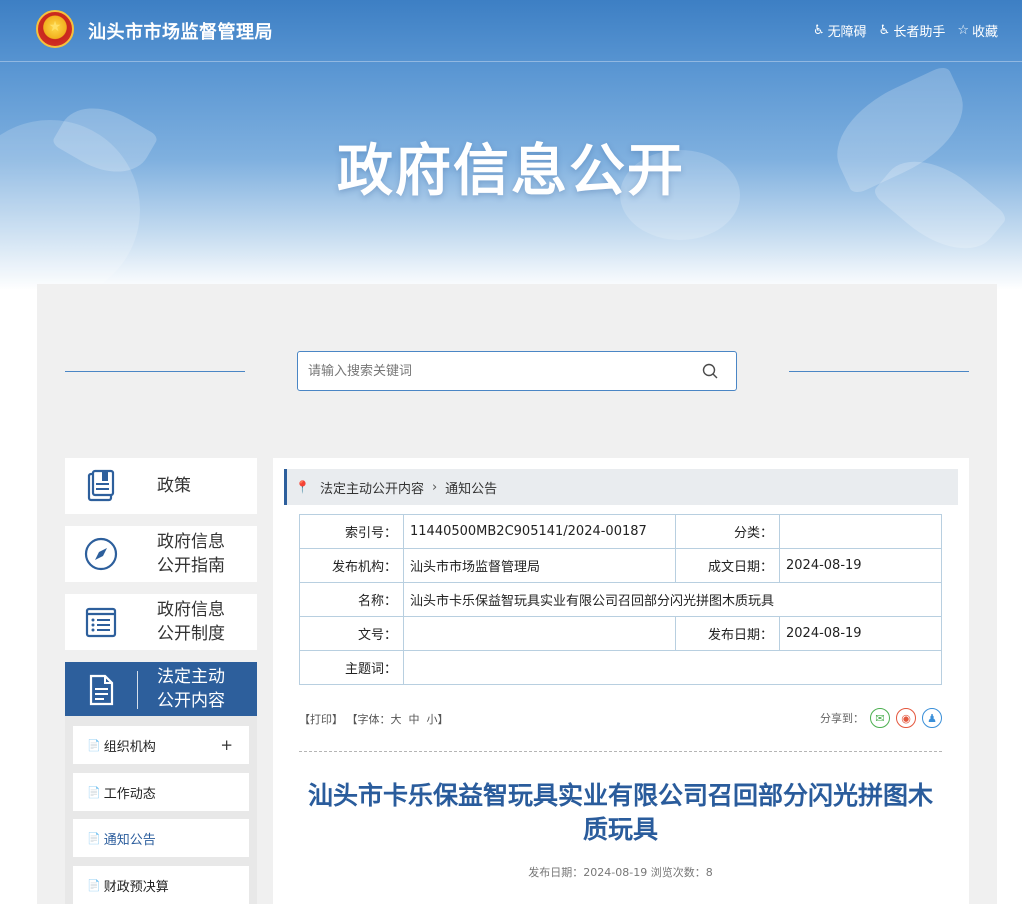 This screenshot has width=1022, height=904. What do you see at coordinates (539, 531) in the screenshot?
I see `index-value: 11440500MB2C905141/2024-00187` at bounding box center [539, 531].